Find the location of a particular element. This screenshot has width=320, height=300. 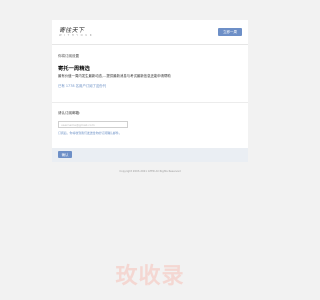

logo-tagline: W I T H Y O U R is located at coordinates (76, 35).